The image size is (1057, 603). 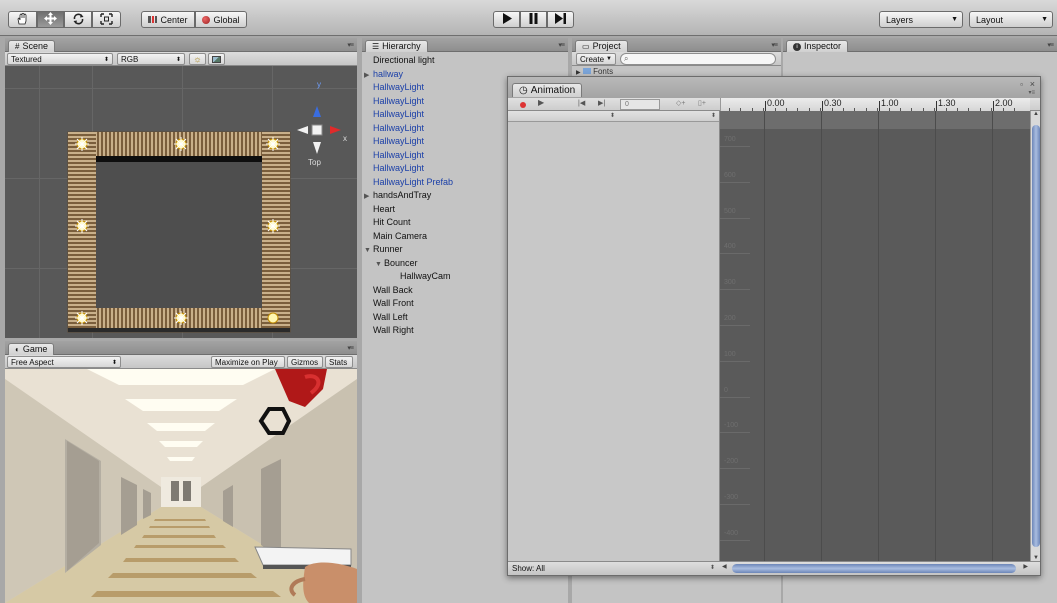 I want to click on next-keyframe-button: ▶|, so click(x=601, y=103).